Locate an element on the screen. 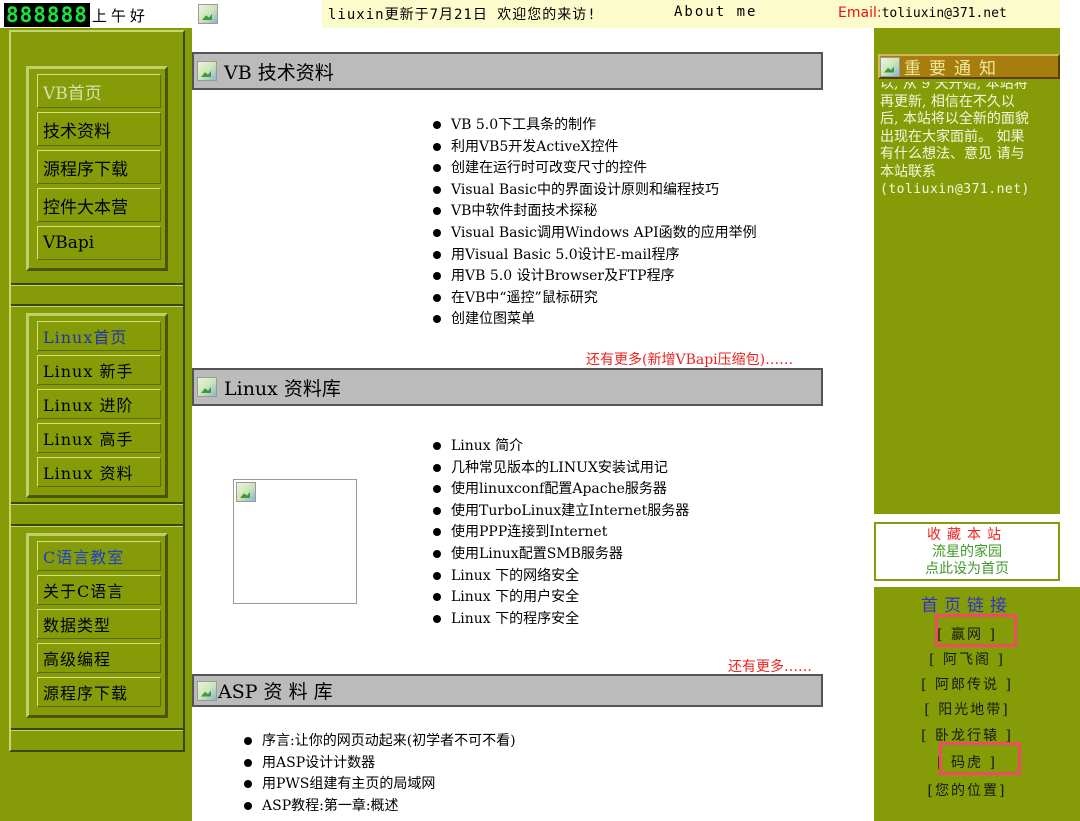 This screenshot has width=1080, height=821. article-link: VB中软件封面技术探秘 is located at coordinates (594, 212).